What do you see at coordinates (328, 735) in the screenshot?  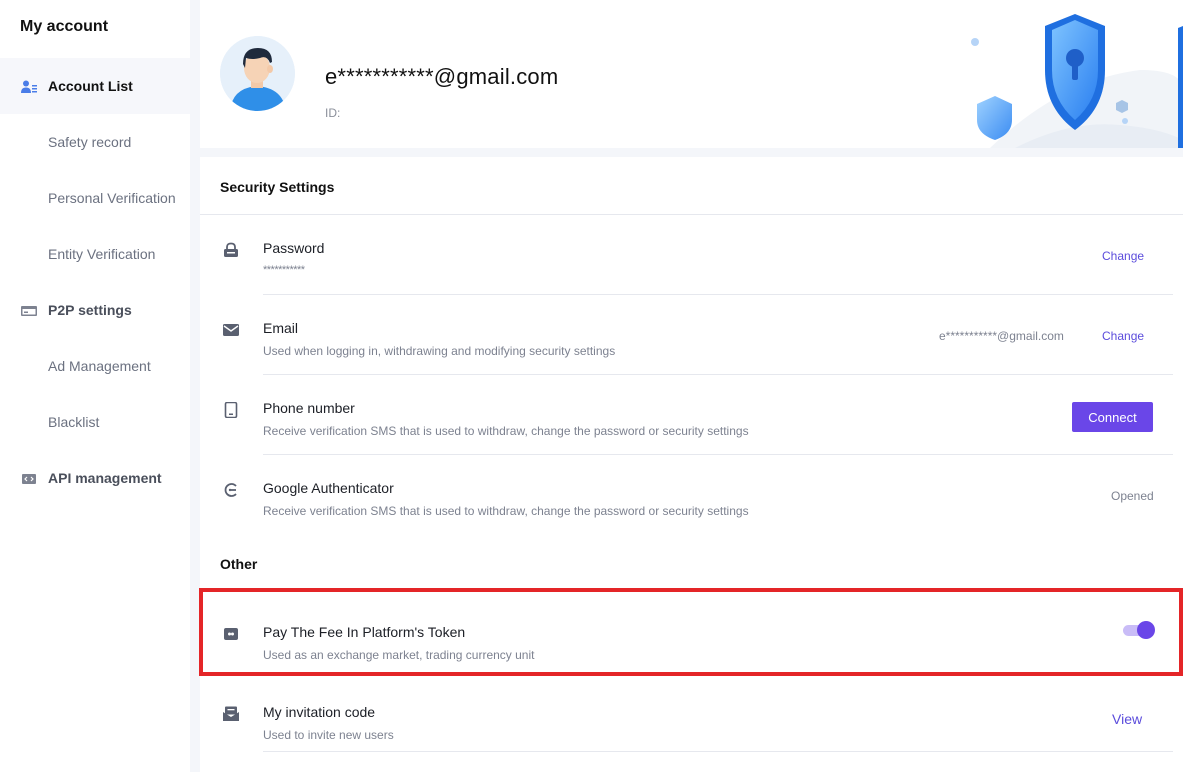 I see `invitation-code-description: Used to invite new users` at bounding box center [328, 735].